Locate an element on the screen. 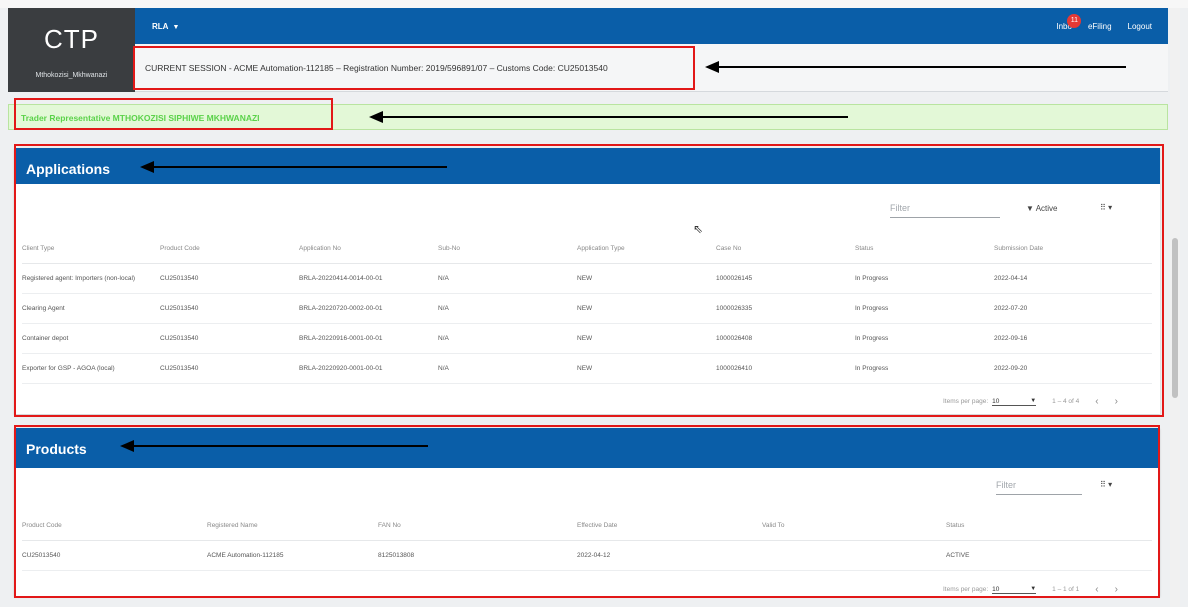 This screenshot has height=607, width=1188. inbox-link: Inbo 11 is located at coordinates (1069, 22).